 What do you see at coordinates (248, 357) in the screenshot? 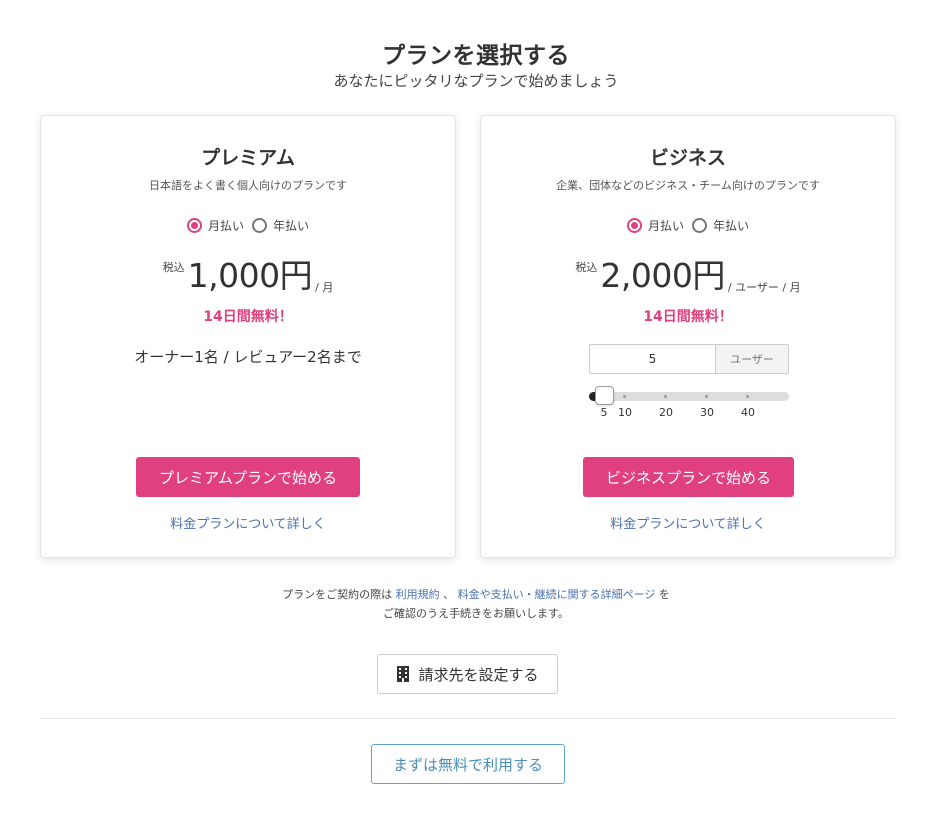
I see `member-limit-text: オーナー1名 / レビュアー2名まで` at bounding box center [248, 357].